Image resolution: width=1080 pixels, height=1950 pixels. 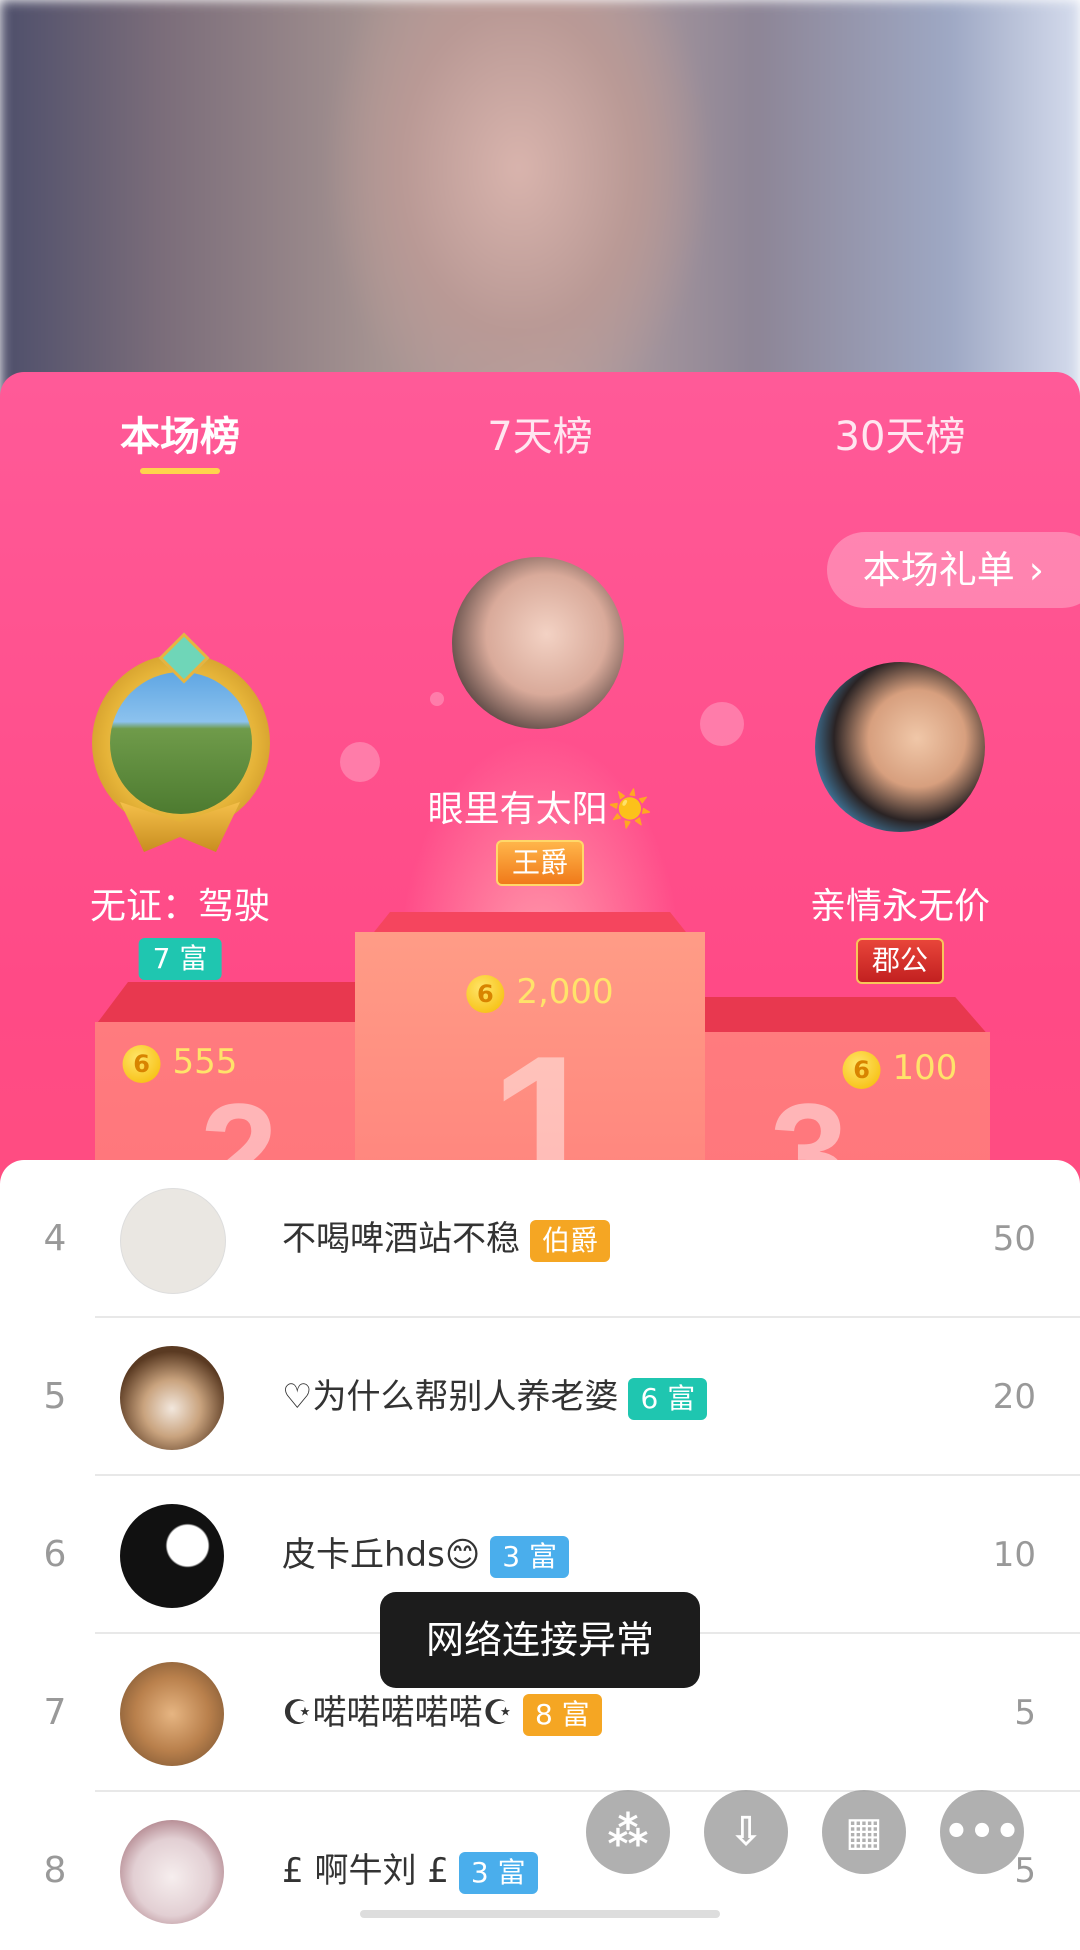 I want to click on avatar-second, so click(x=181, y=743).